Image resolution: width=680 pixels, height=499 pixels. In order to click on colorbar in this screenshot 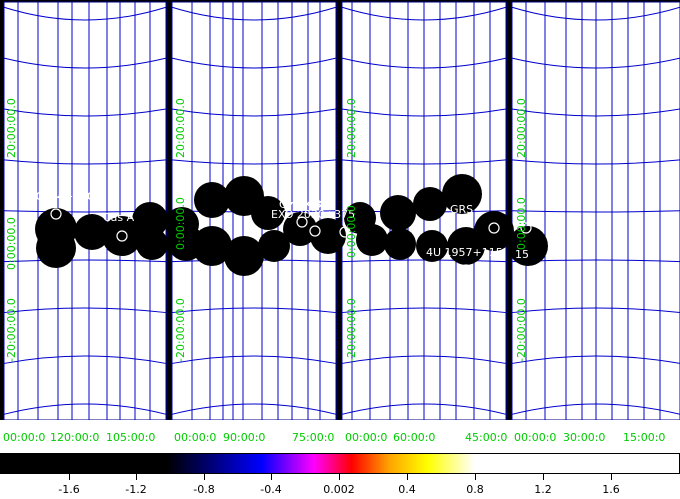, I will do `click(340, 463)`.